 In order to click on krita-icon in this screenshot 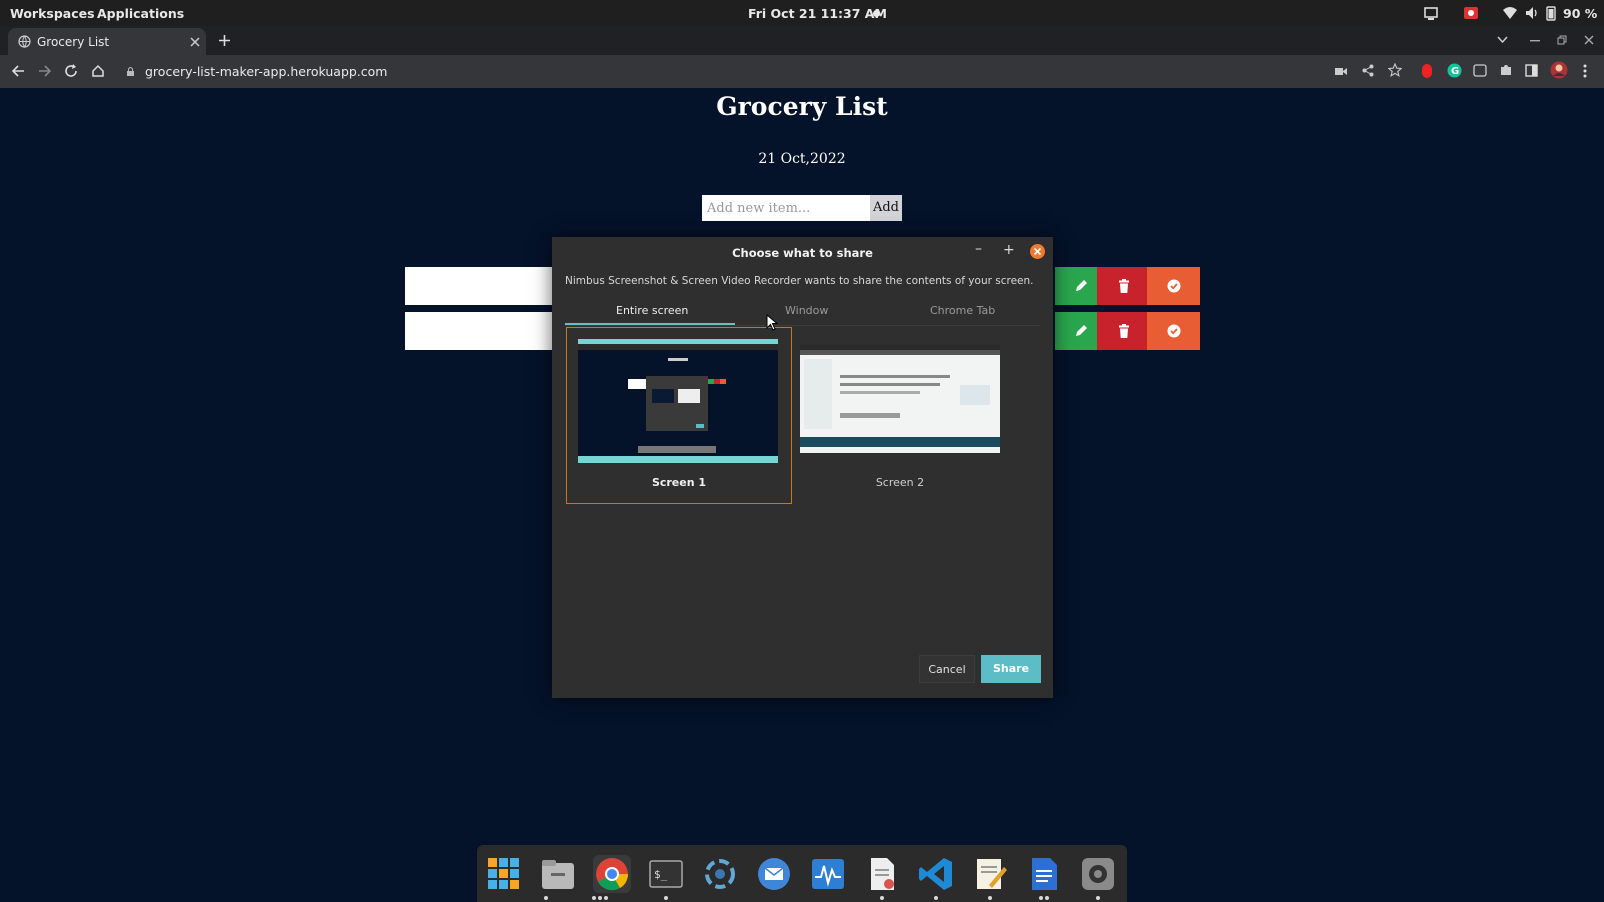, I will do `click(720, 874)`.